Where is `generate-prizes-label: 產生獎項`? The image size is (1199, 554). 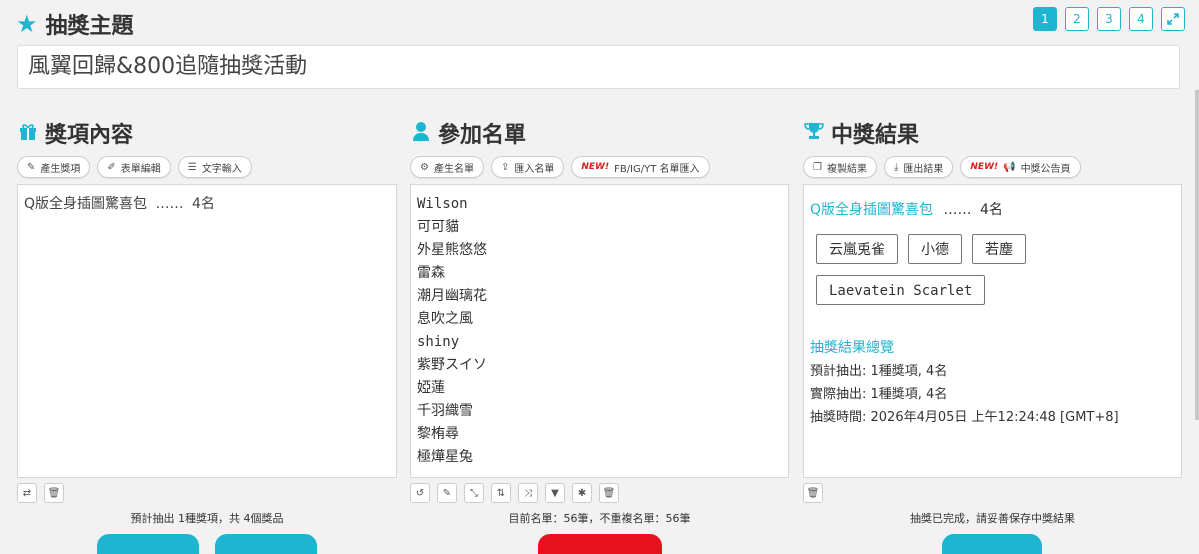
generate-prizes-label: 產生獎項 is located at coordinates (60, 169).